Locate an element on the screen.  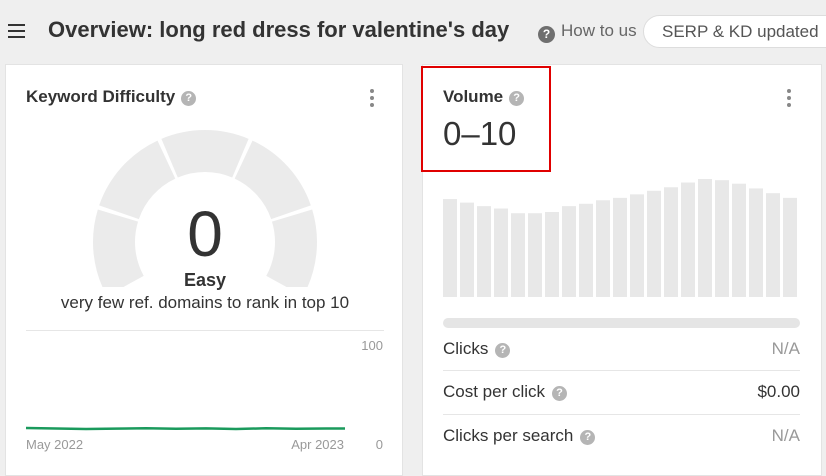
cps-label: Clicks per search is located at coordinates (508, 435).